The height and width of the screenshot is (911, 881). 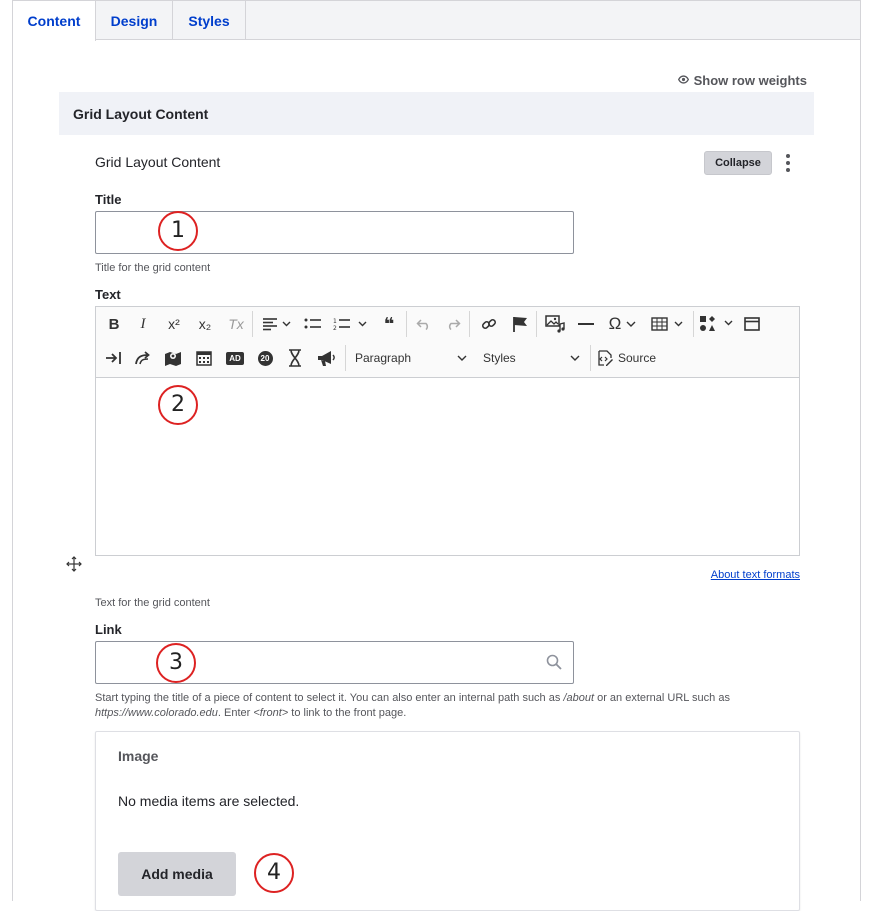 What do you see at coordinates (176, 663) in the screenshot?
I see `callout-marker-3: 3` at bounding box center [176, 663].